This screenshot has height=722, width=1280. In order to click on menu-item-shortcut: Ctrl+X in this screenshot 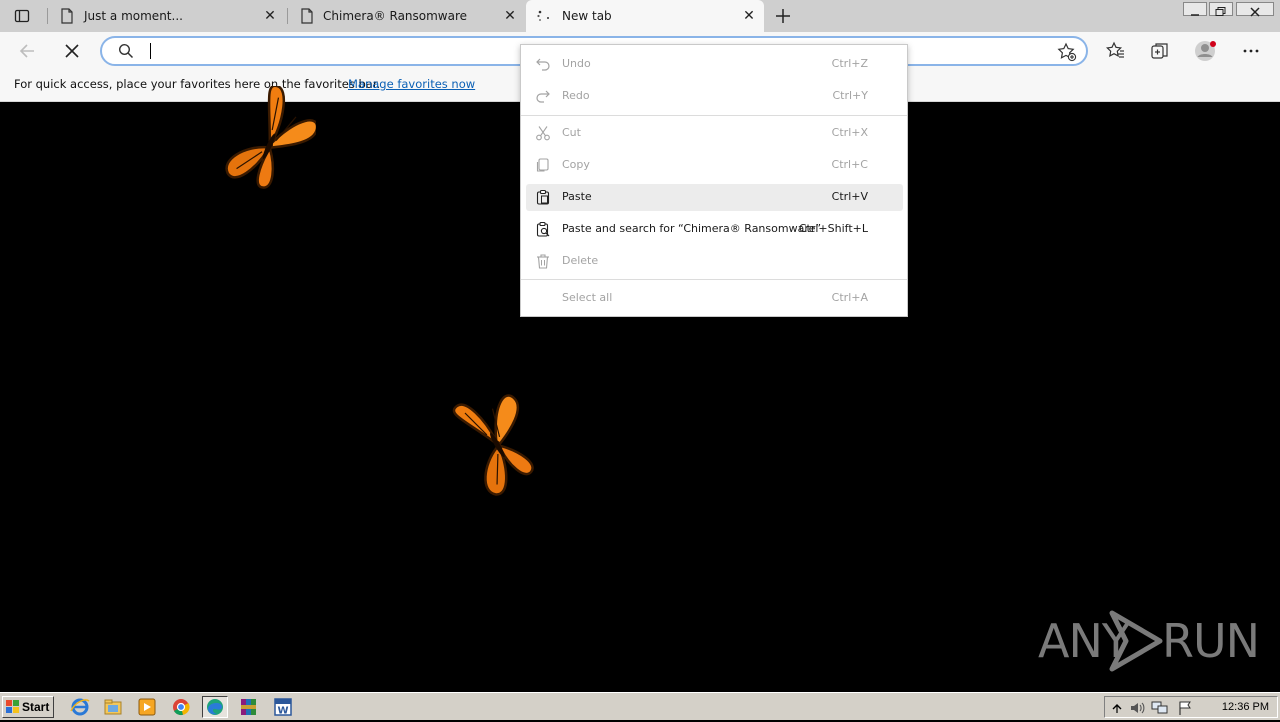, I will do `click(849, 132)`.